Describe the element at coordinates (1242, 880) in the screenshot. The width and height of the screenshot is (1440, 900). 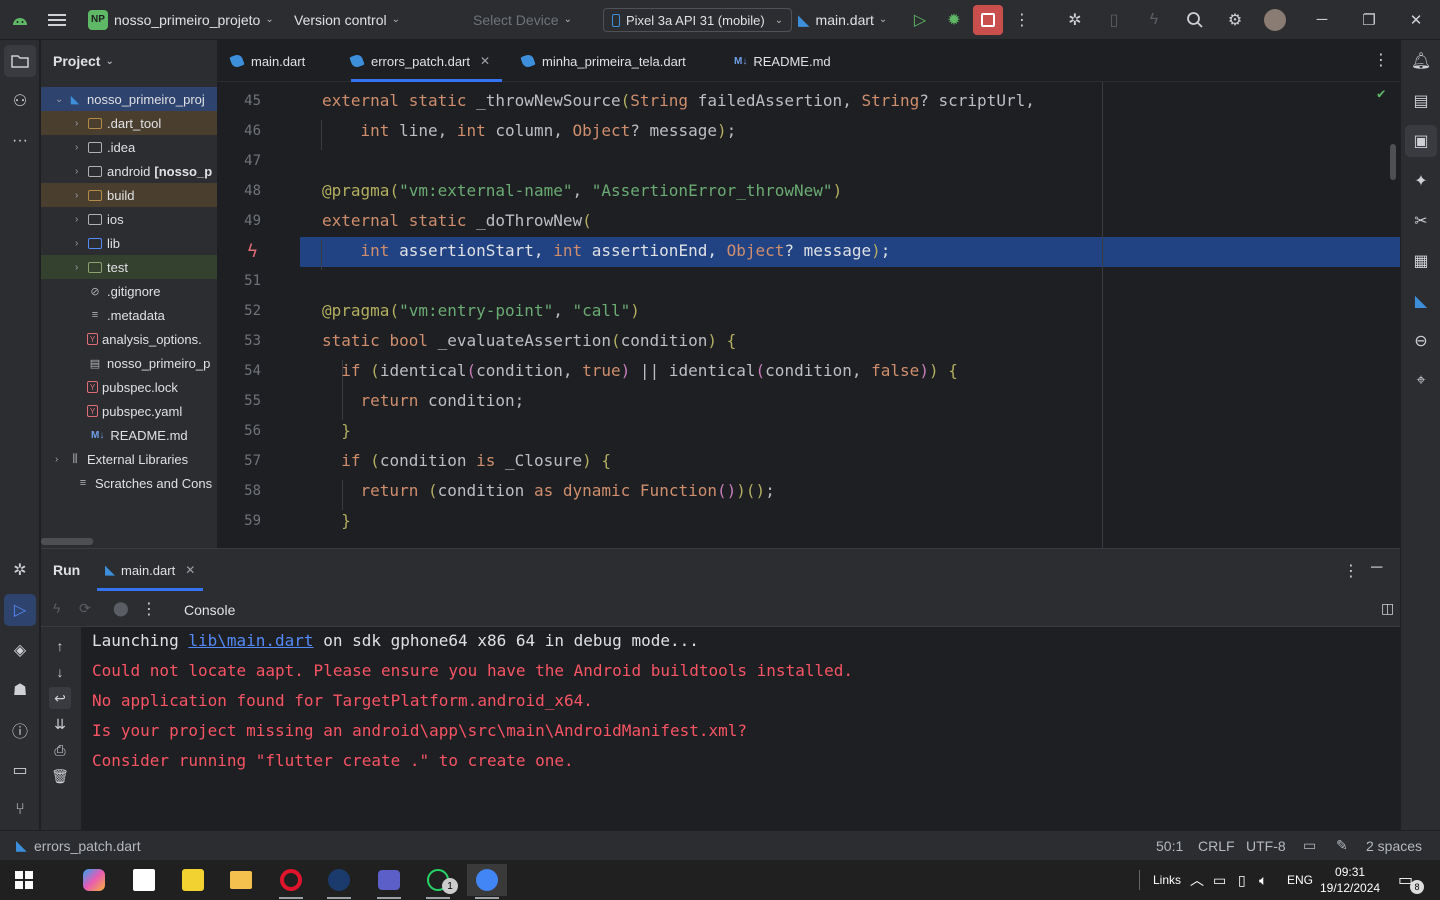
I see `battery-icon: ▯` at that location.